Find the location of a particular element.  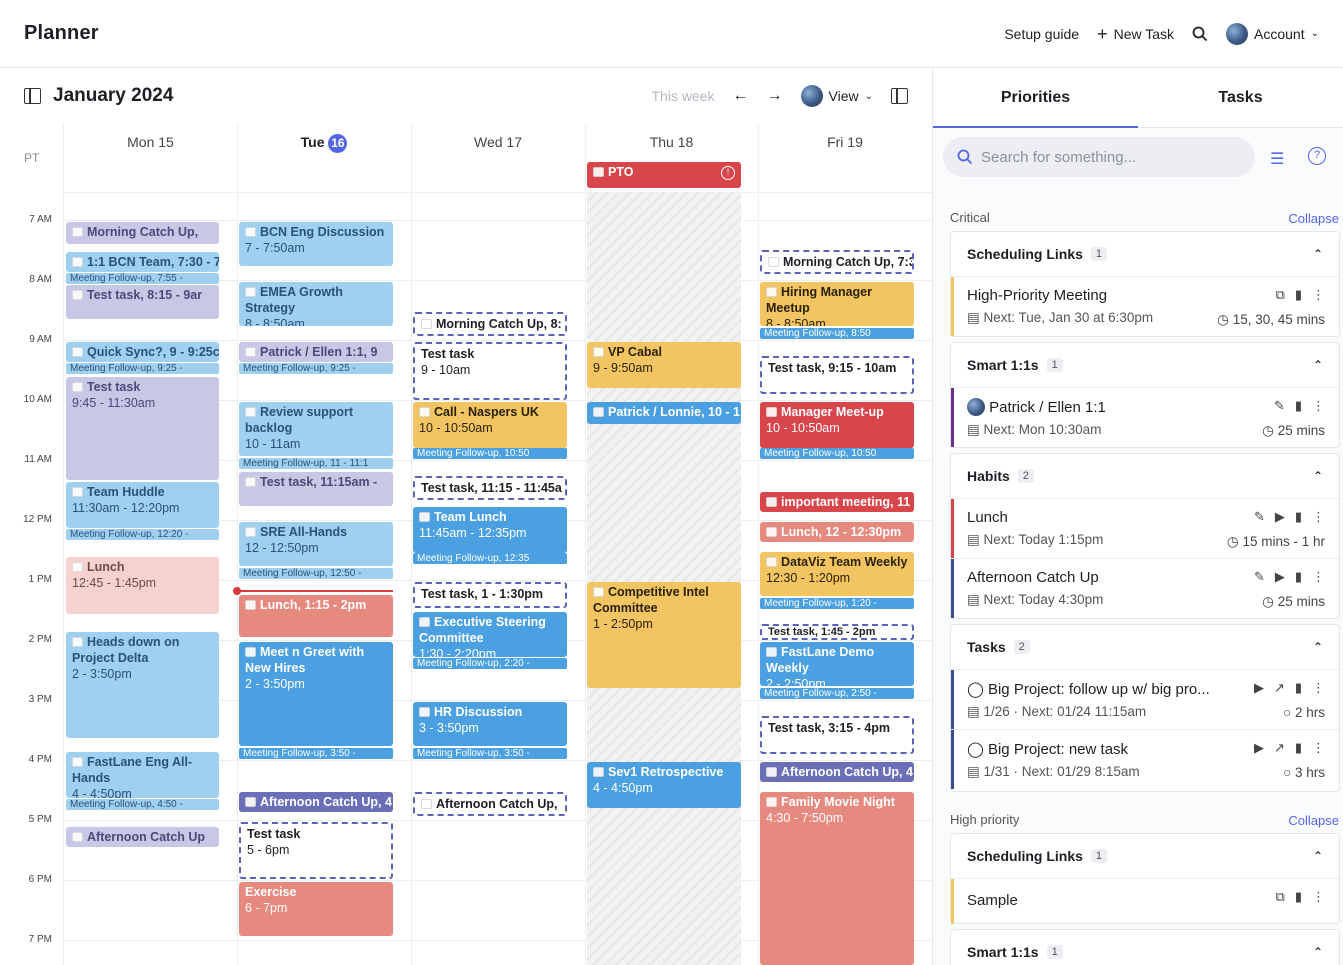

event-follow-up: Meeting Follow-up, 12:50 - is located at coordinates (316, 573).